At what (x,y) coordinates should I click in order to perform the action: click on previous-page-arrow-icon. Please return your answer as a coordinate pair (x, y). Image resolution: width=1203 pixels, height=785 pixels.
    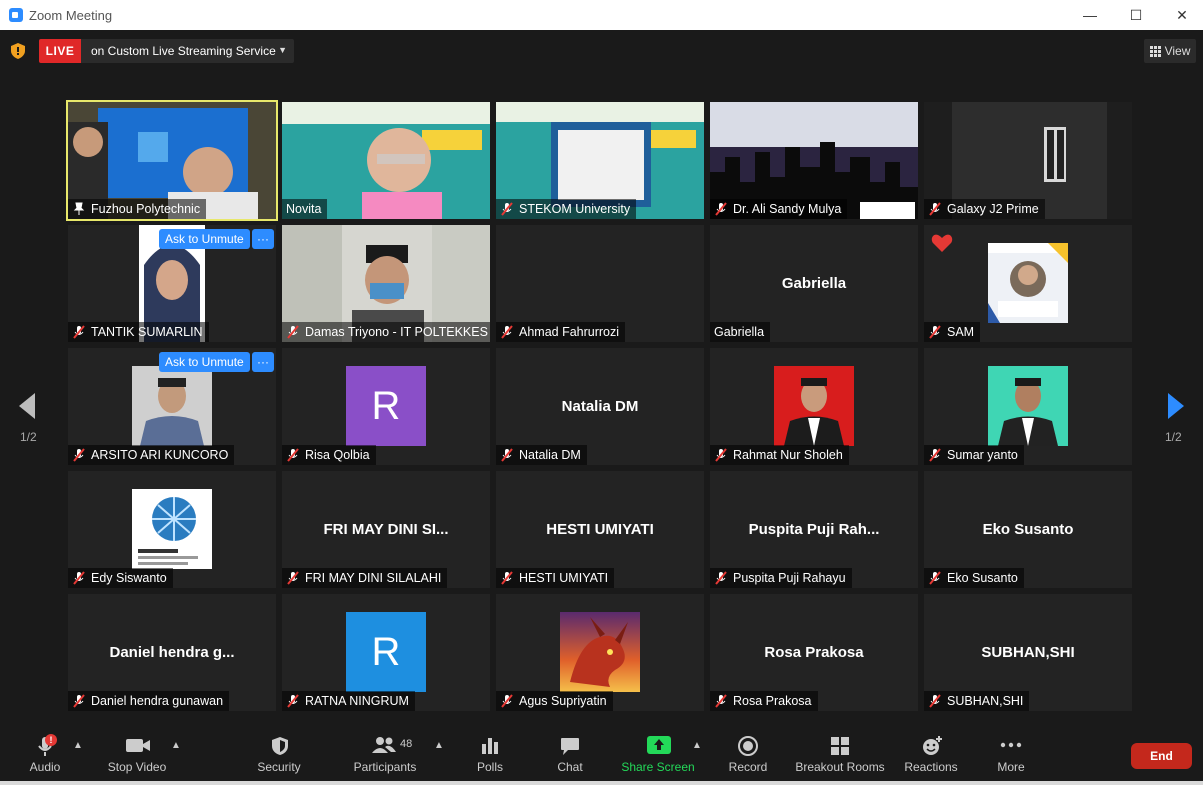
    Looking at the image, I should click on (27, 406).